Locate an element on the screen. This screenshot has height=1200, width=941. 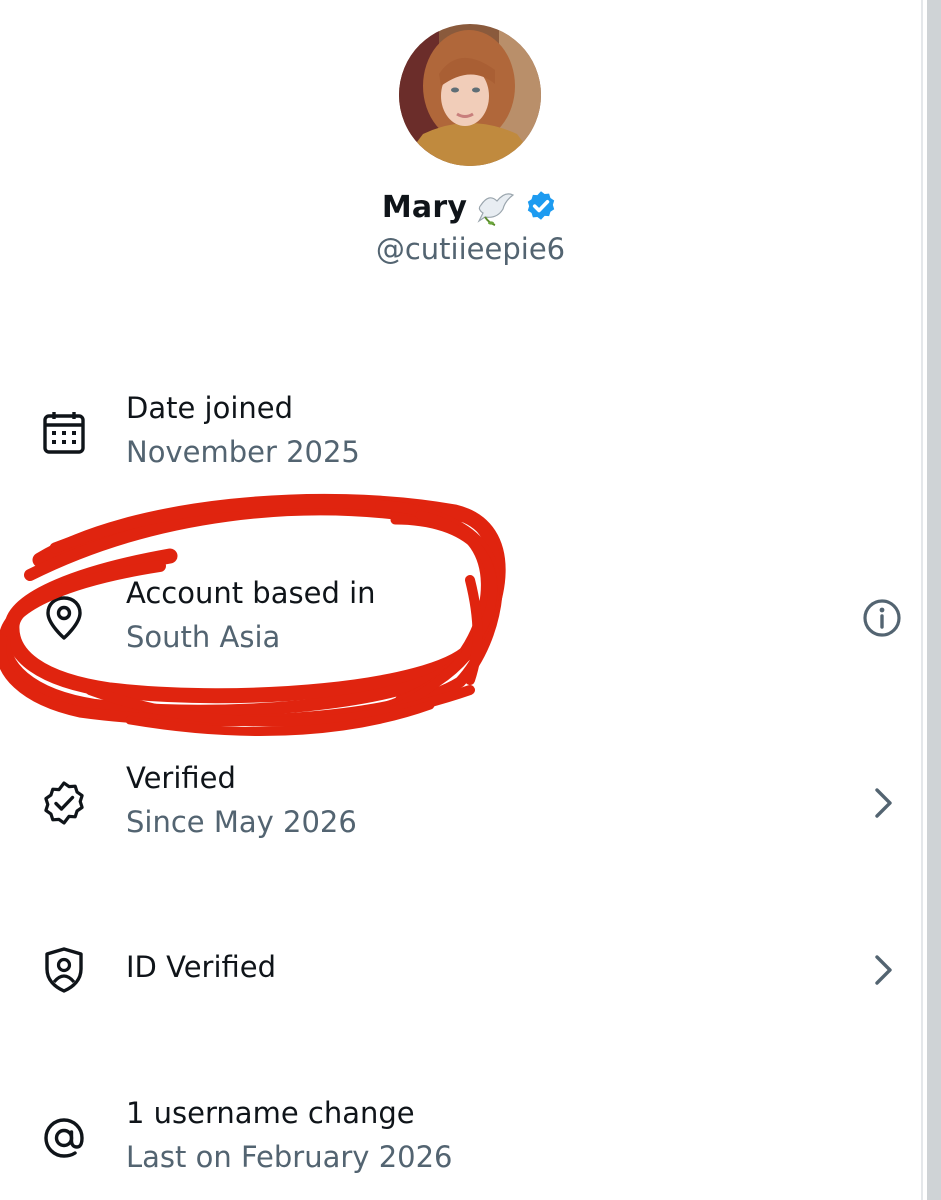
row-title: Verified is located at coordinates (181, 778).